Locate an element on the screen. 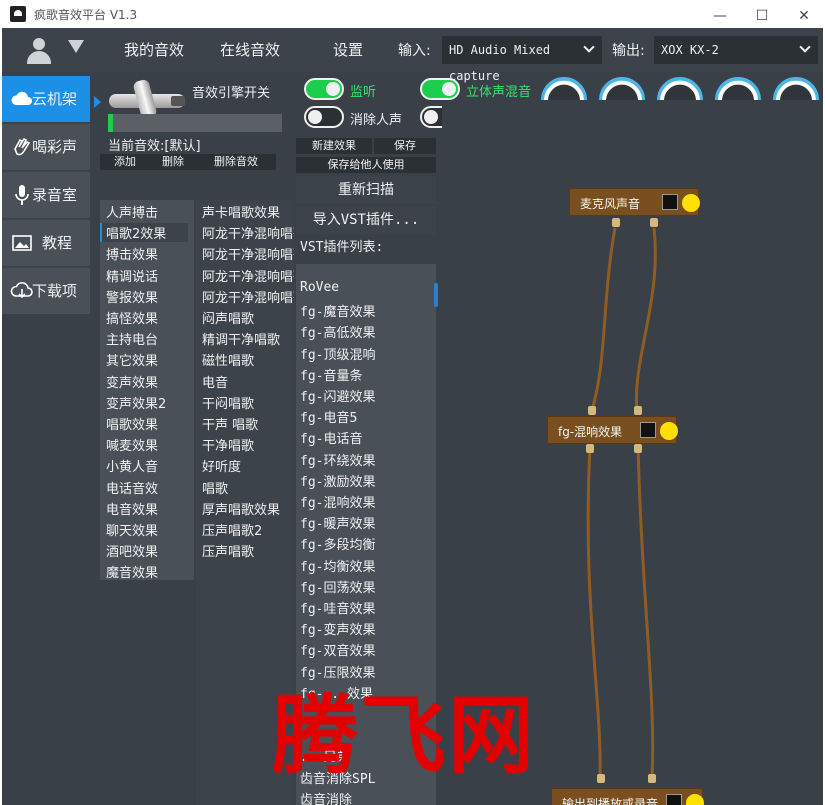 The image size is (825, 805). vst-plugin-item: fg-闪避效果 is located at coordinates (368, 395).